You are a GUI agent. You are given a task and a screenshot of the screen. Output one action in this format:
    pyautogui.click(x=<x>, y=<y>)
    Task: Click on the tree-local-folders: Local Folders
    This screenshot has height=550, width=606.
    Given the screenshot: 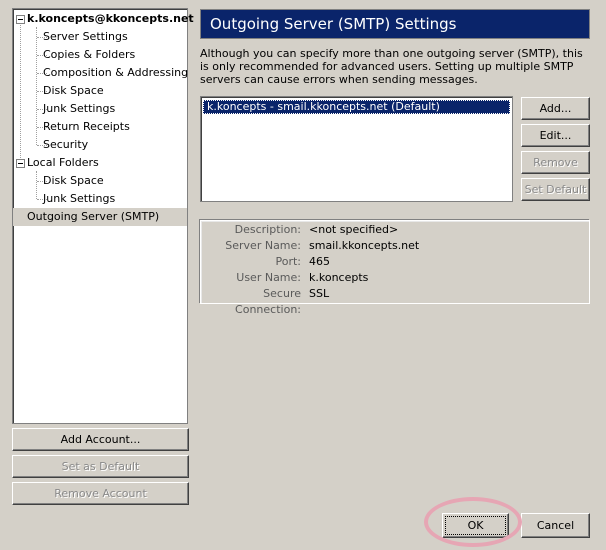 What is the action you would take?
    pyautogui.click(x=100, y=163)
    